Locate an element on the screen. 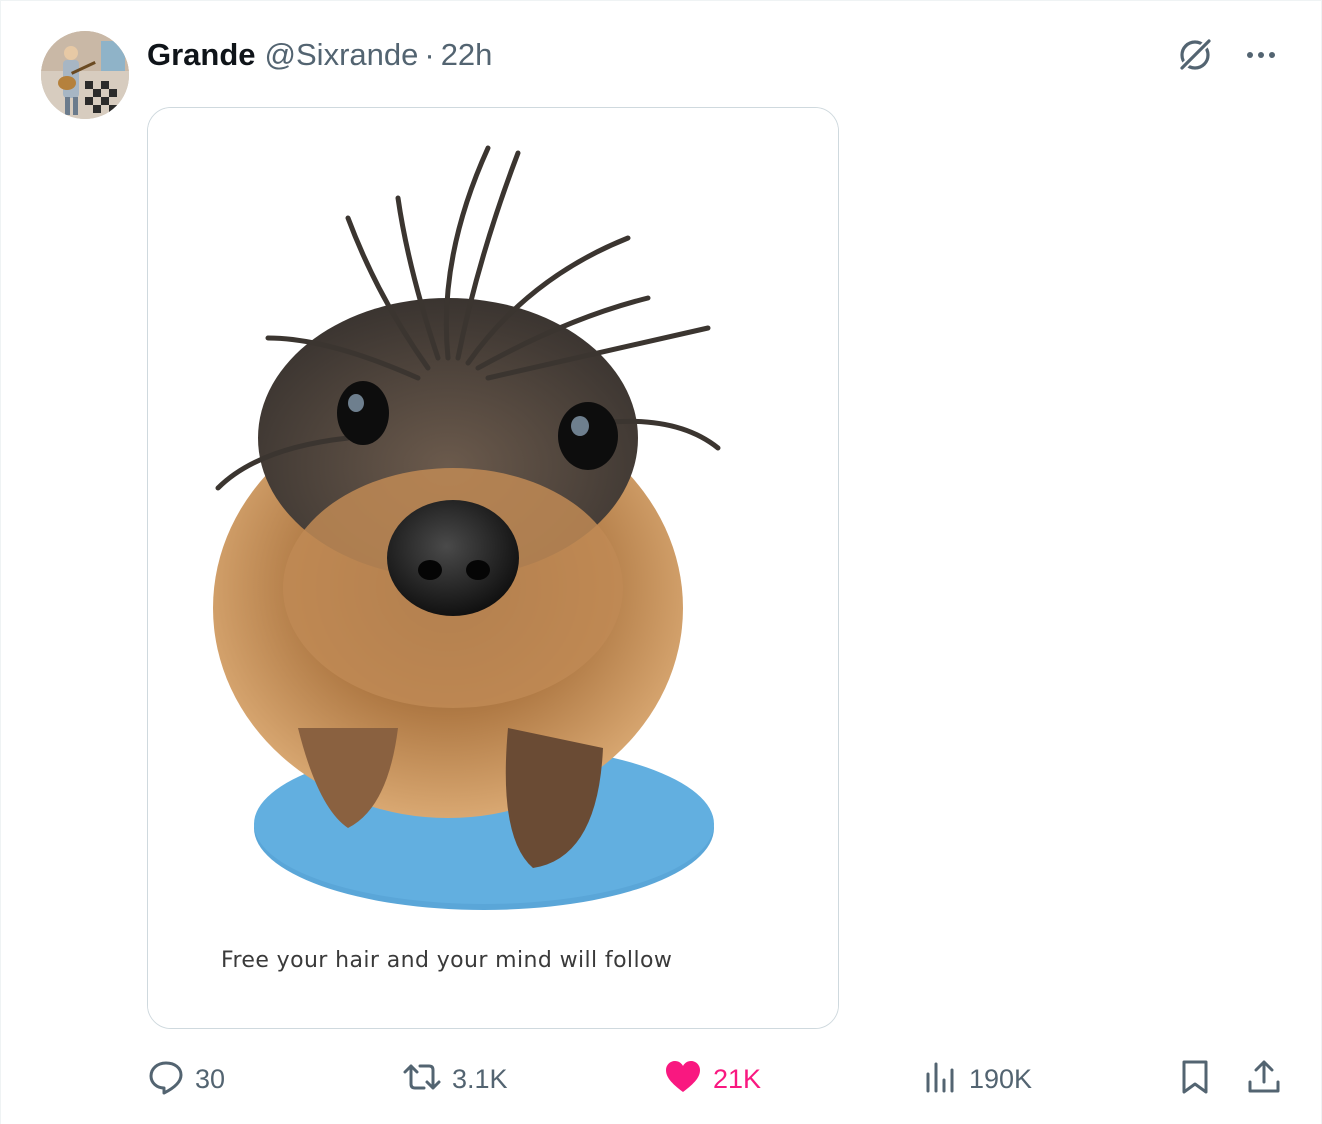  author-handle: @Sixrande is located at coordinates (342, 55).